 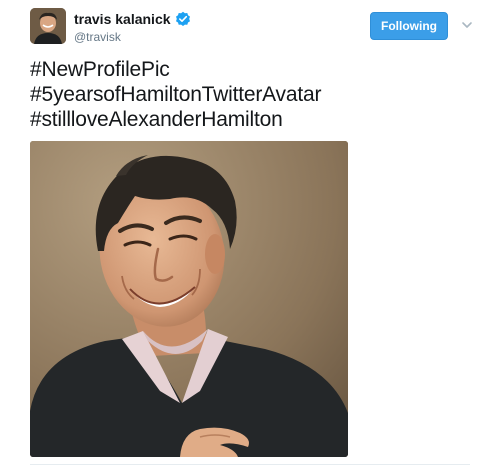 I want to click on author-username: @travisk, so click(x=132, y=37).